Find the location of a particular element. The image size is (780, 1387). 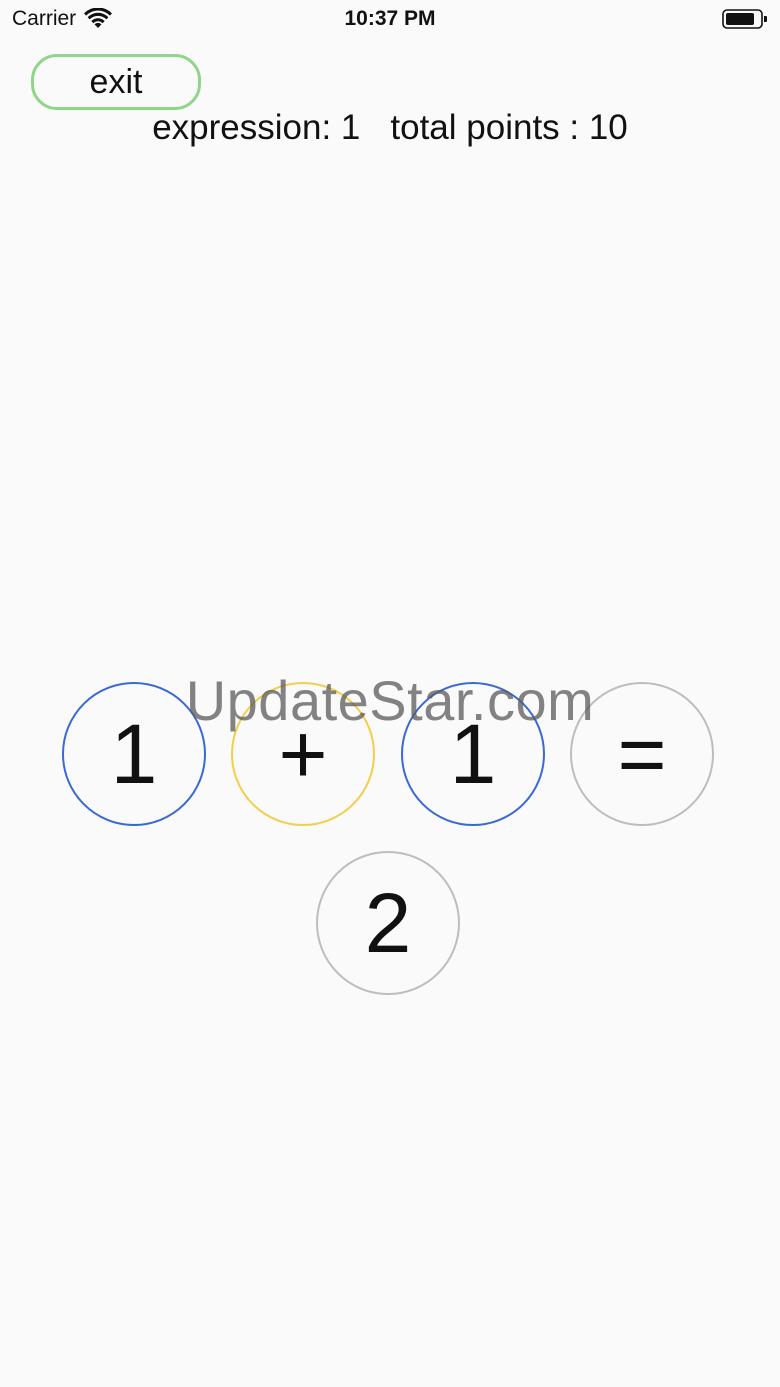

status-time: 10:37 PM is located at coordinates (390, 18).